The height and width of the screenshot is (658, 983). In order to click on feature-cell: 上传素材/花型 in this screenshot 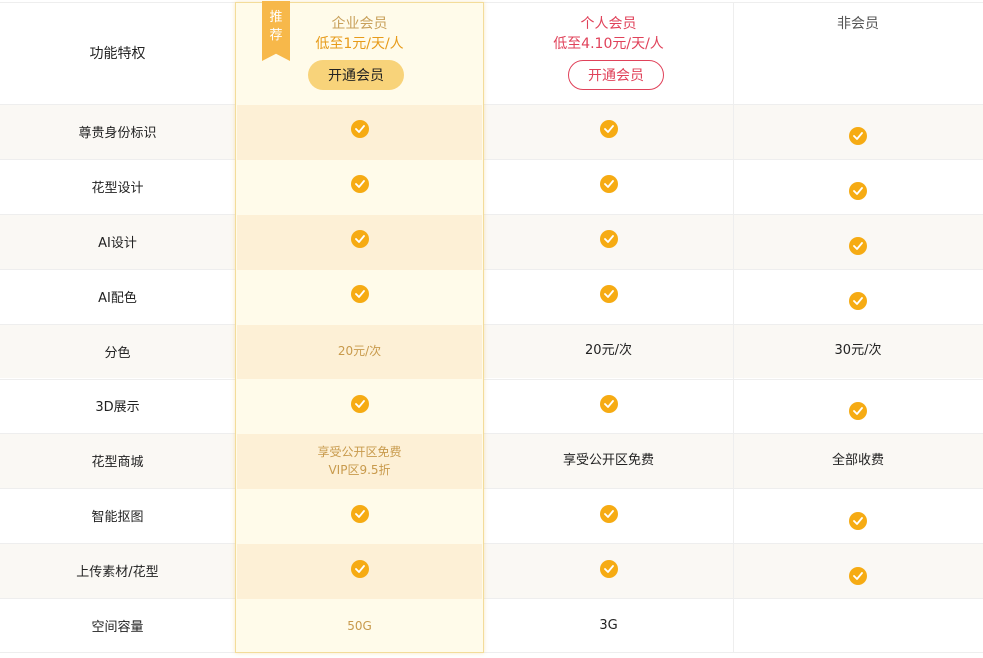, I will do `click(117, 570)`.